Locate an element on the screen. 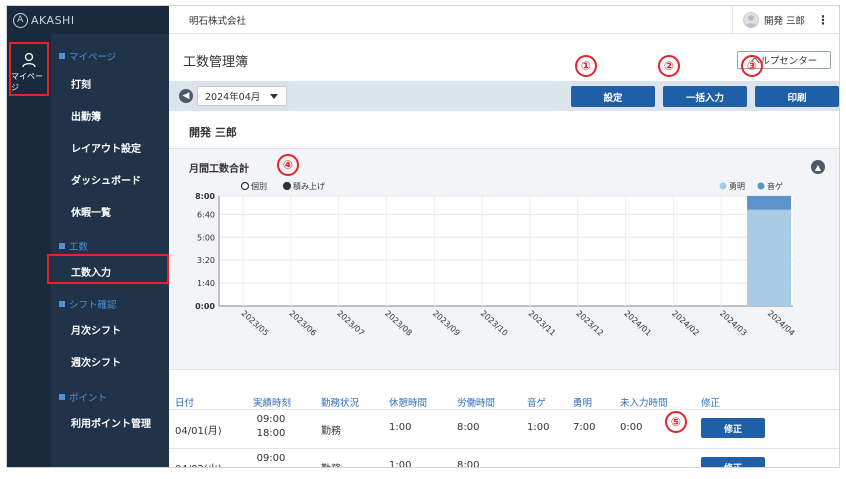 This screenshot has width=846, height=479. legend-label: 勇明 is located at coordinates (737, 186).